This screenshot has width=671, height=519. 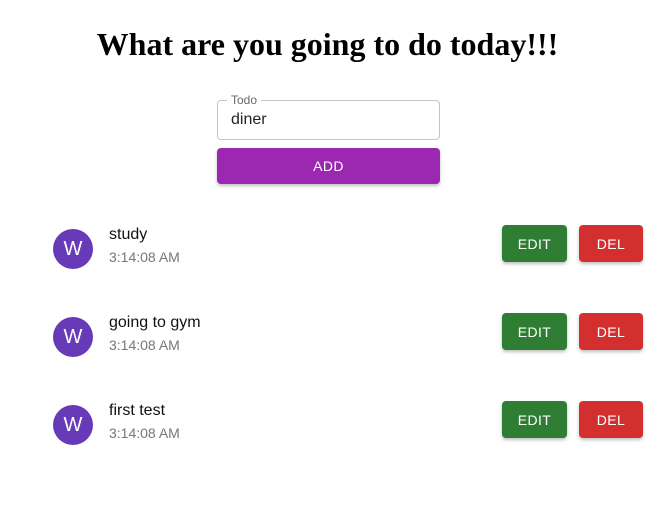 What do you see at coordinates (335, 255) in the screenshot?
I see `list-item: W study 3:14:08 AM EDIT DEL` at bounding box center [335, 255].